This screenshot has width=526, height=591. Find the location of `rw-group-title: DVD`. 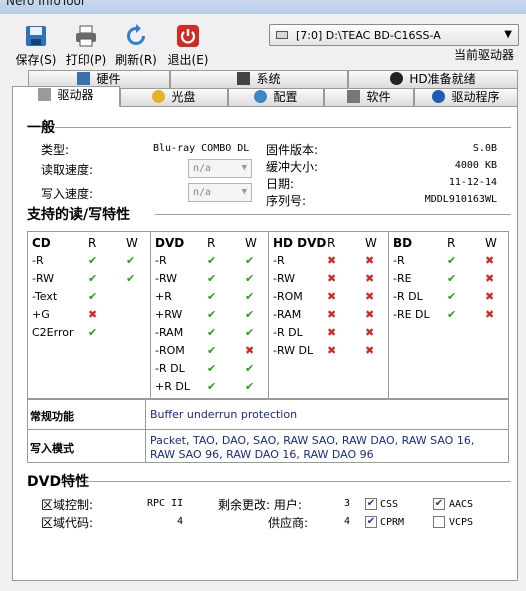

rw-group-title: DVD is located at coordinates (170, 243).